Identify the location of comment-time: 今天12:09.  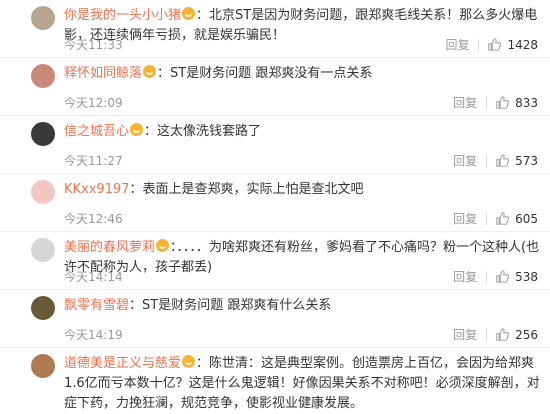
(93, 103).